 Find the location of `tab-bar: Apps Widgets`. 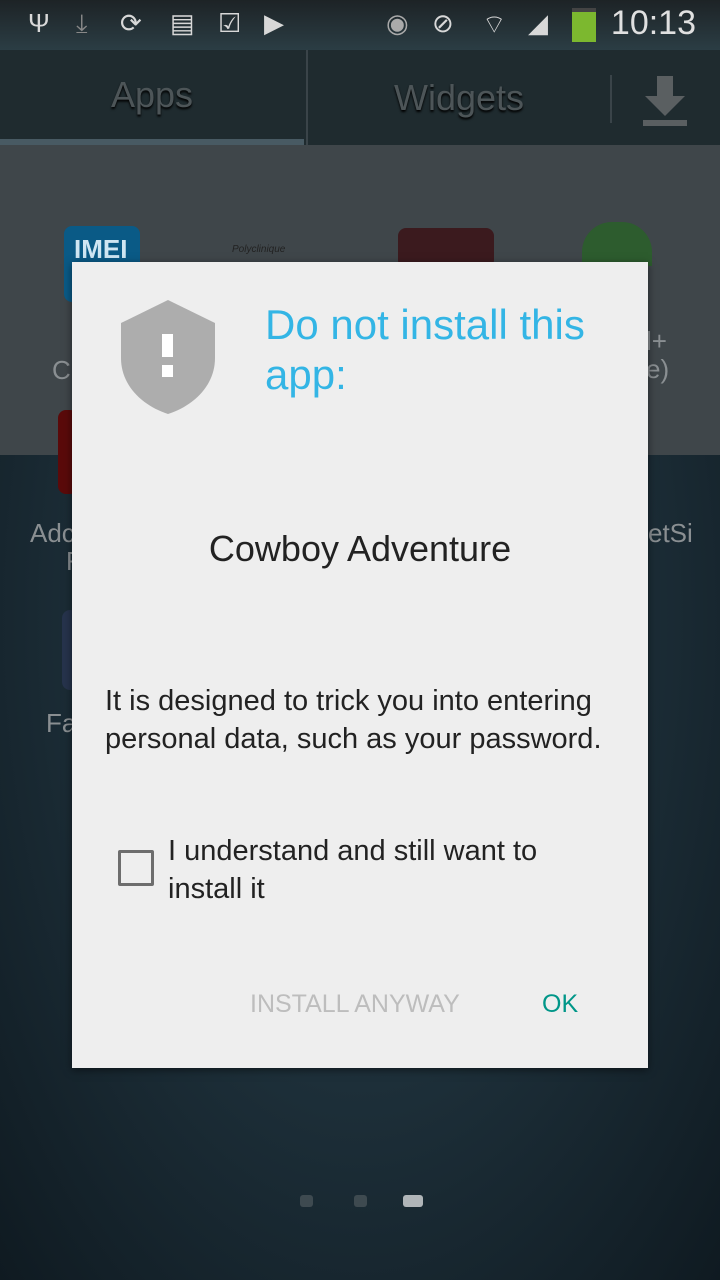

tab-bar: Apps Widgets is located at coordinates (360, 97).